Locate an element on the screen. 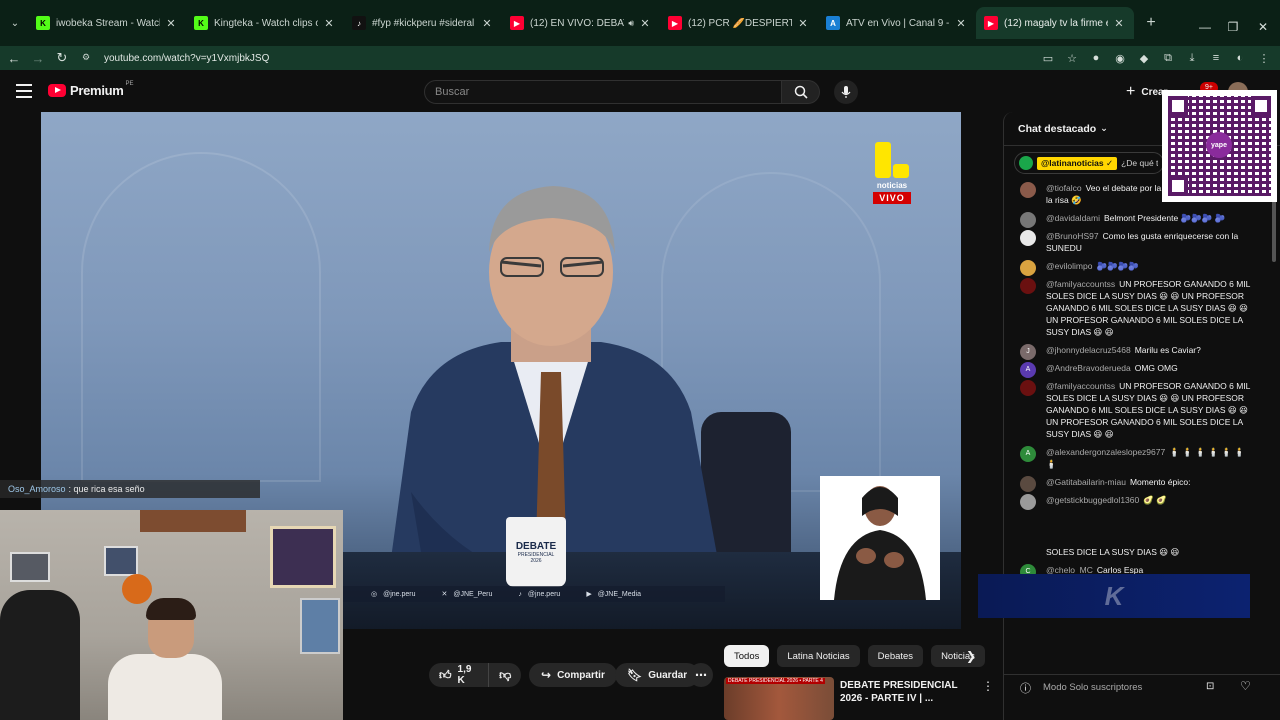 The height and width of the screenshot is (720, 1280). more-actions-button: ⋯ is located at coordinates (701, 675).